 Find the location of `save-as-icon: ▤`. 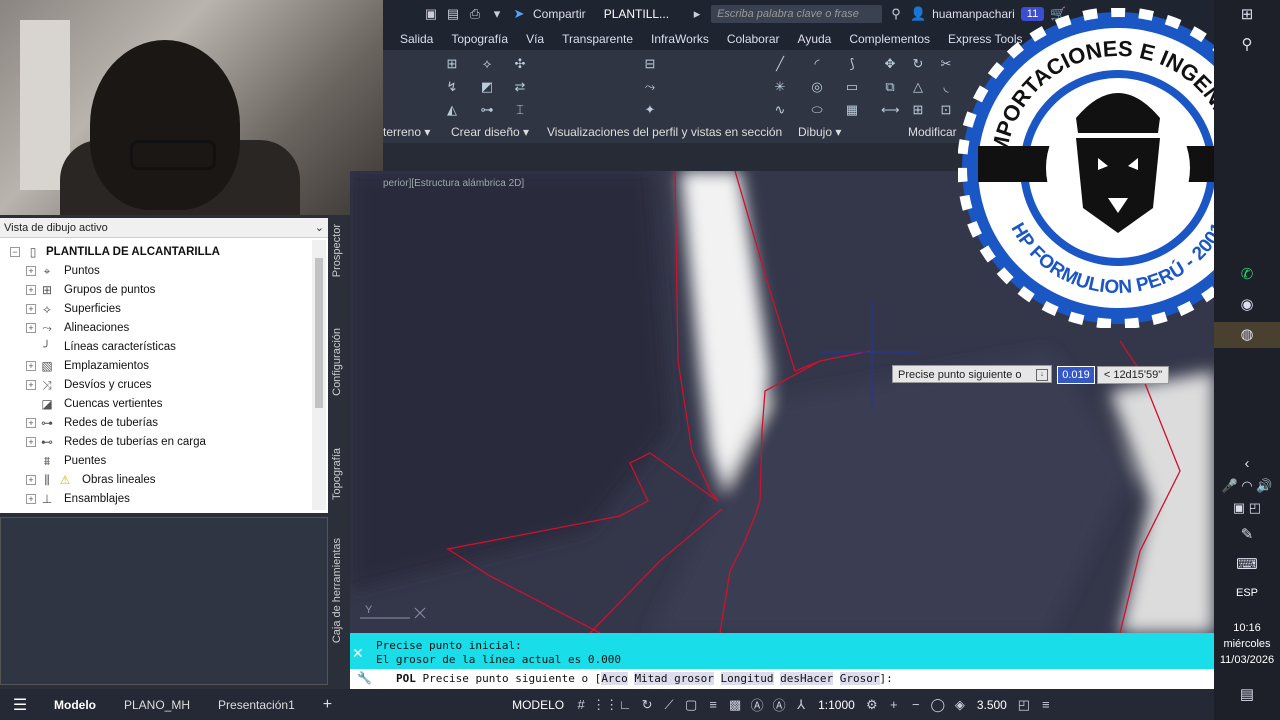

save-as-icon: ▤ is located at coordinates (453, 14).